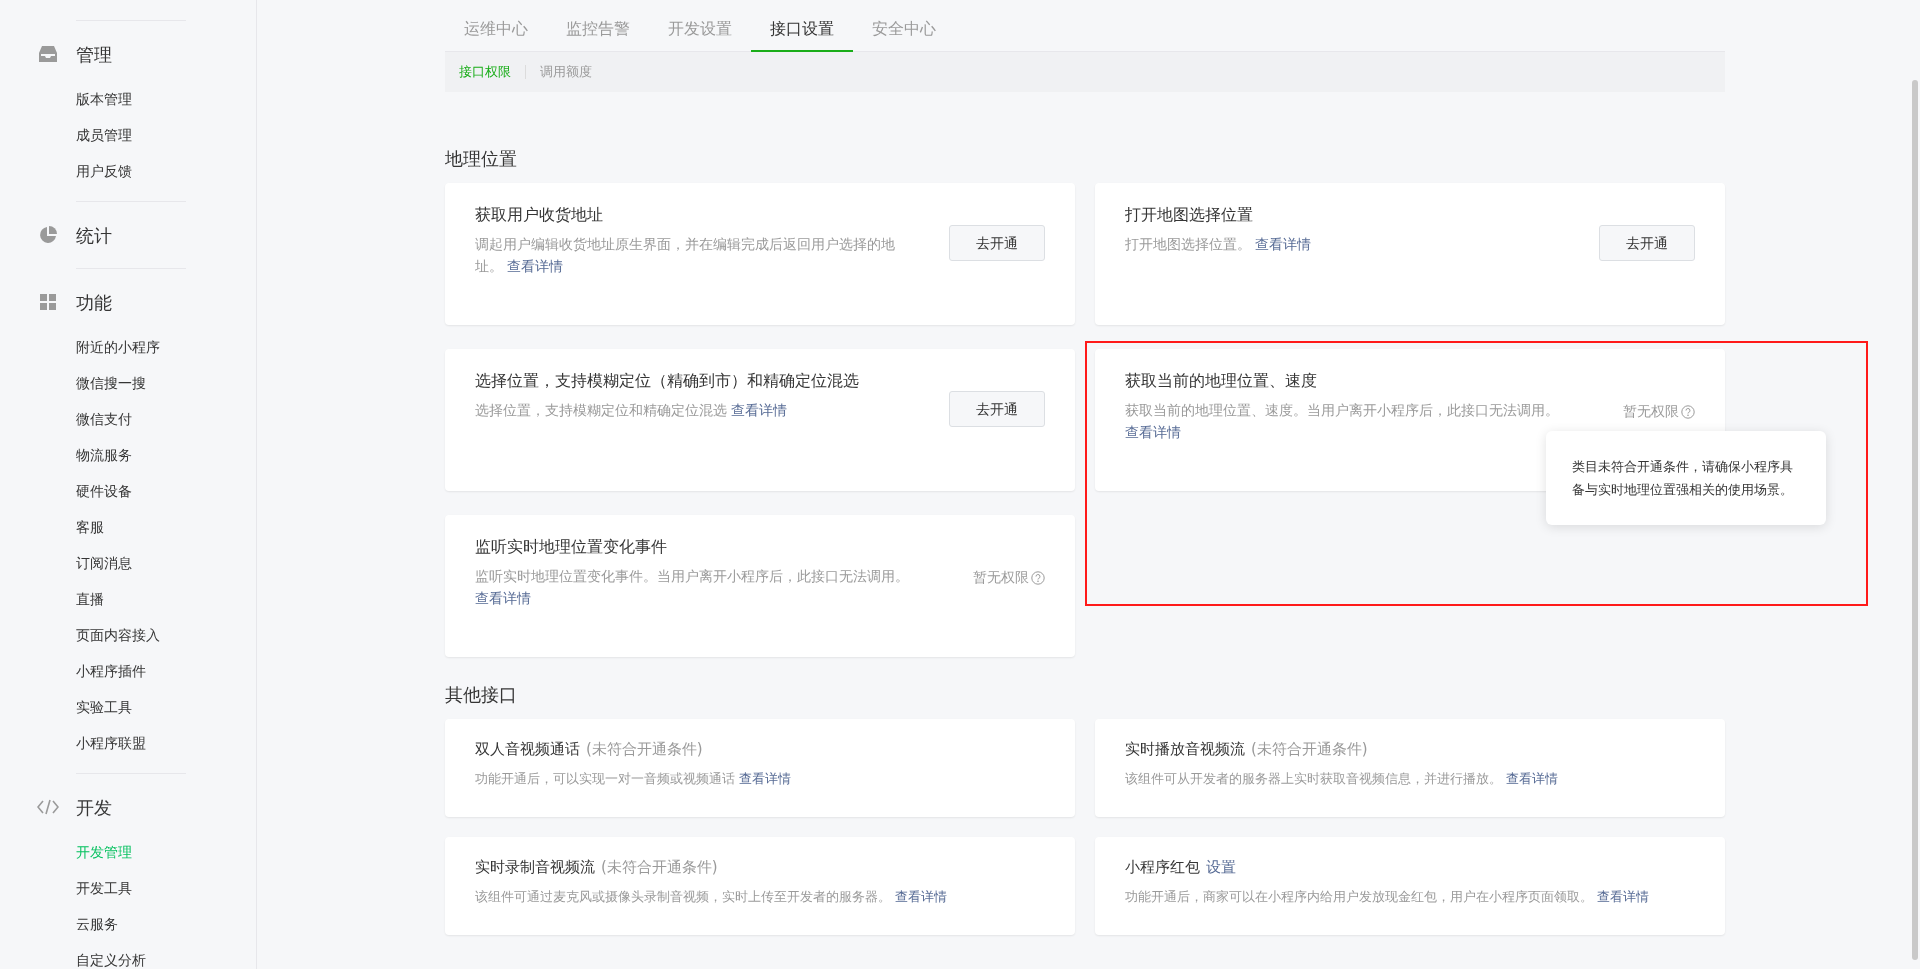 The width and height of the screenshot is (1920, 969). I want to click on card-title: 小程序红包, so click(1162, 867).